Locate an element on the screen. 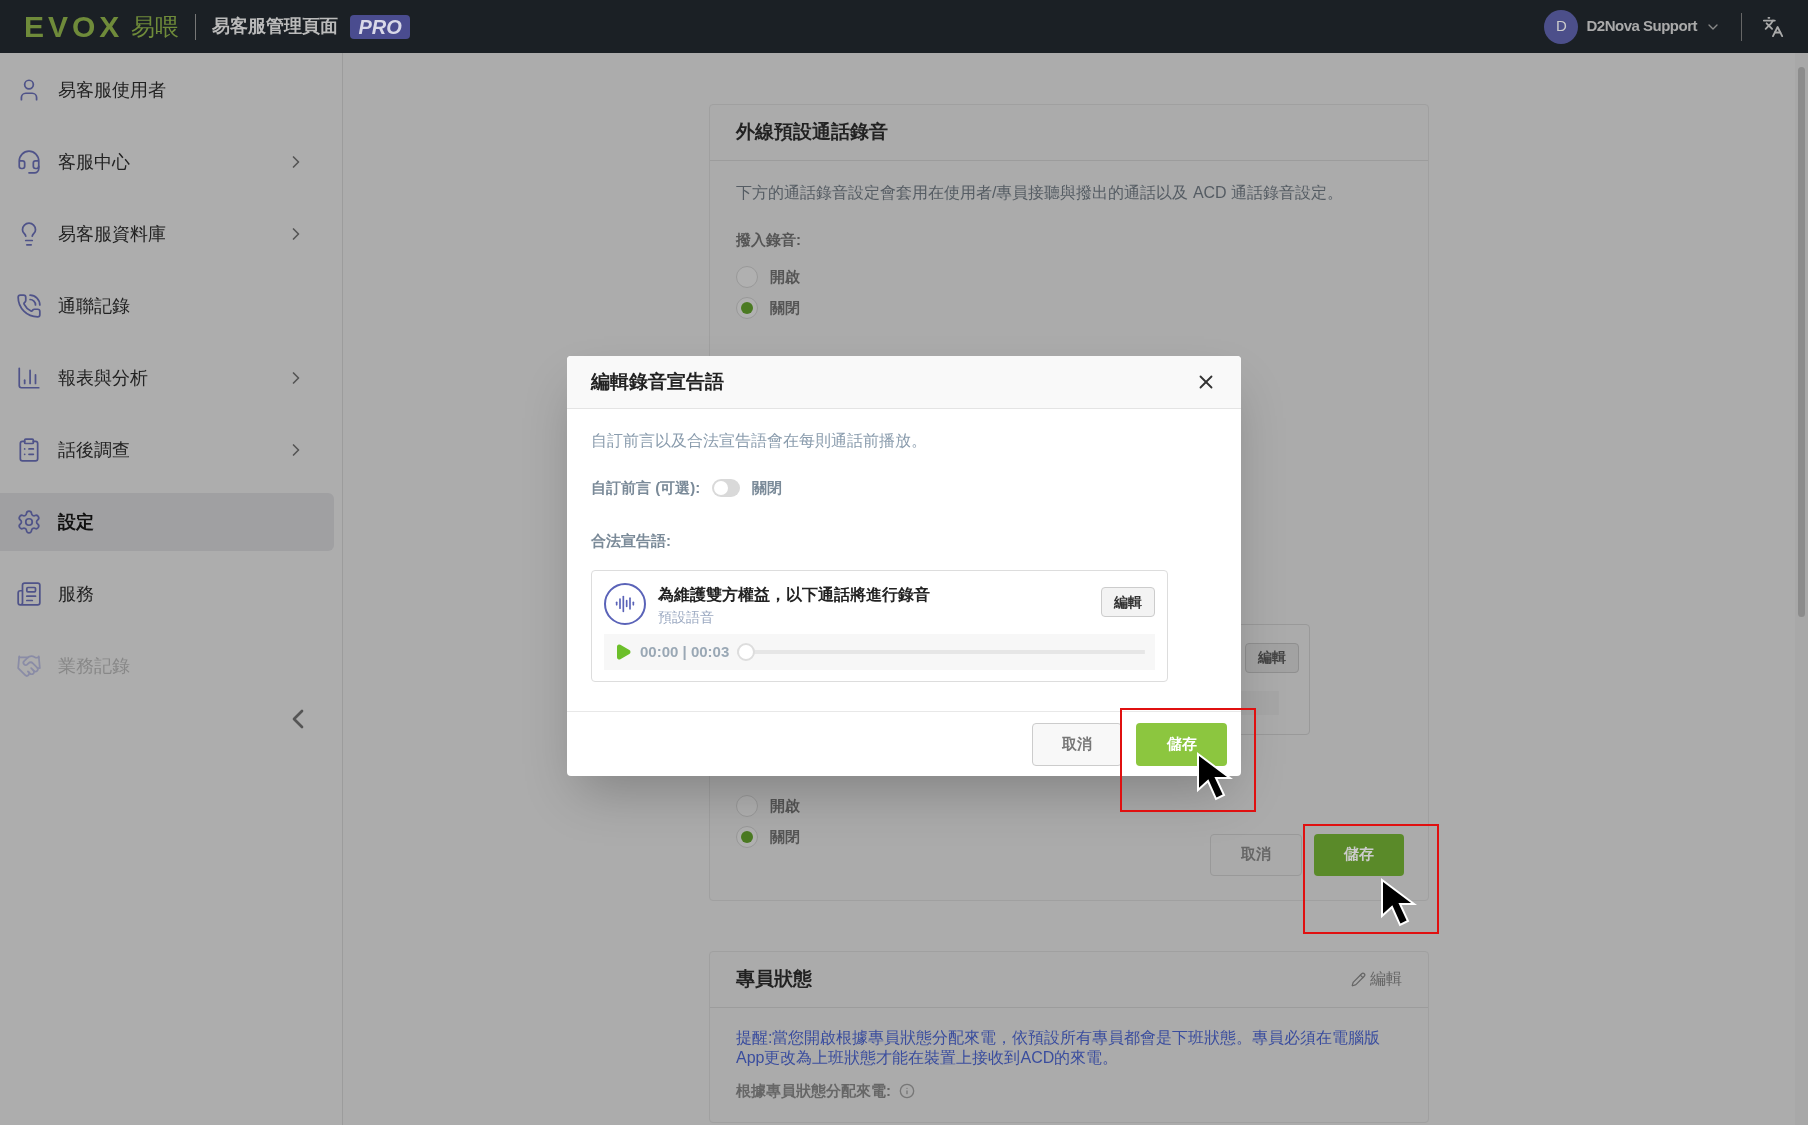 This screenshot has height=1125, width=1808. sidebar-item: 報表與分析 is located at coordinates (167, 378).